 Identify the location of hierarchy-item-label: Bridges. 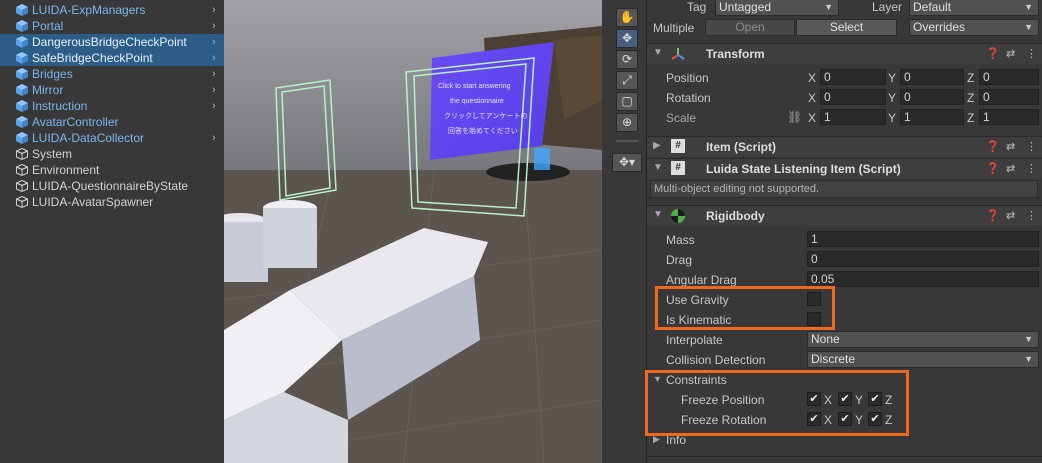
(52, 74).